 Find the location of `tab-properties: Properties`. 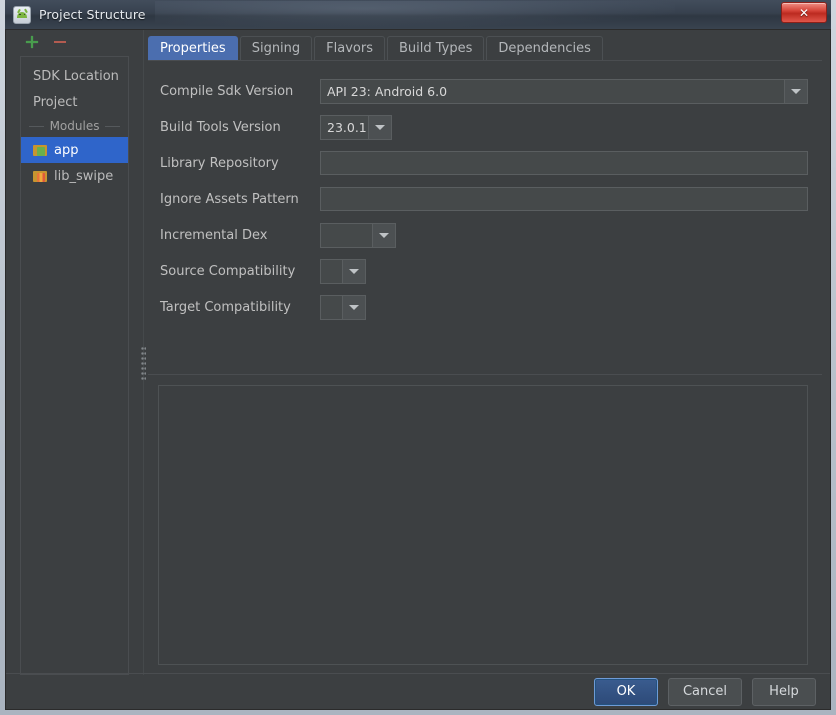

tab-properties: Properties is located at coordinates (193, 48).